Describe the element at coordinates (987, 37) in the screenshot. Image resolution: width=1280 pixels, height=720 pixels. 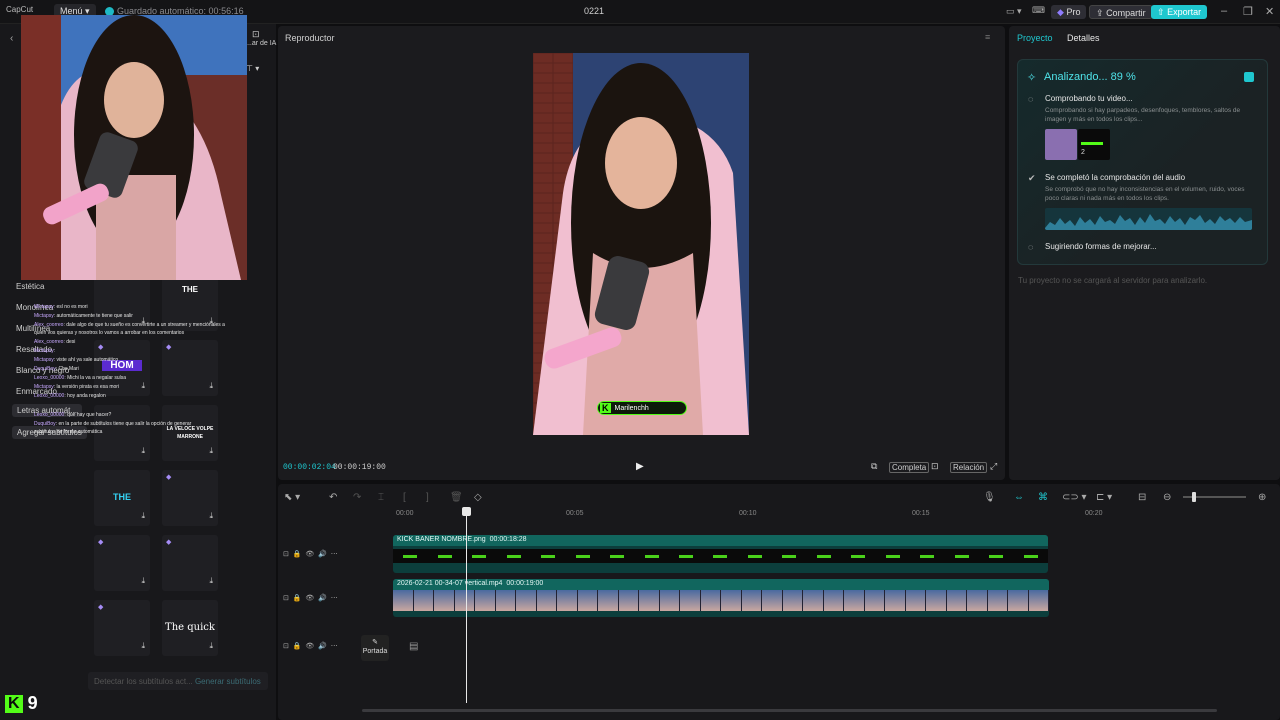
I see `hamburger-menu-icon: ≡` at that location.